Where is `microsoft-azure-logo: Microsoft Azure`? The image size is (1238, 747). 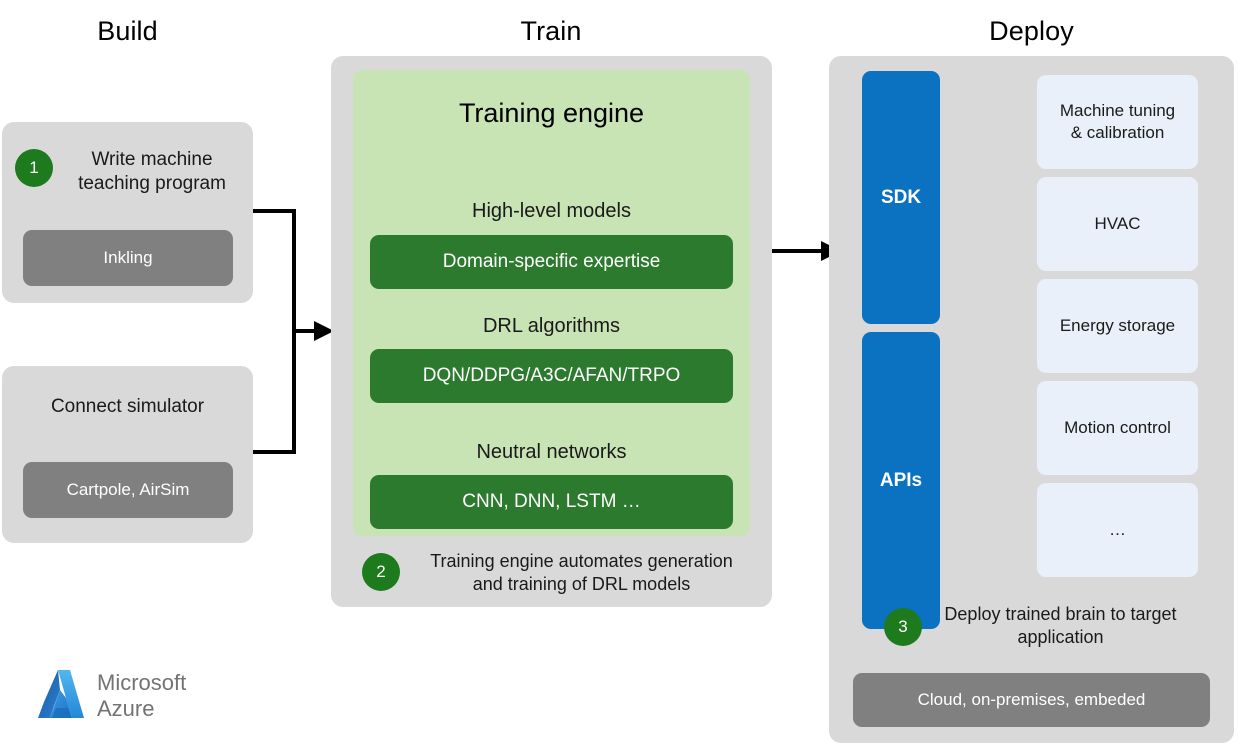 microsoft-azure-logo: Microsoft Azure is located at coordinates (111, 696).